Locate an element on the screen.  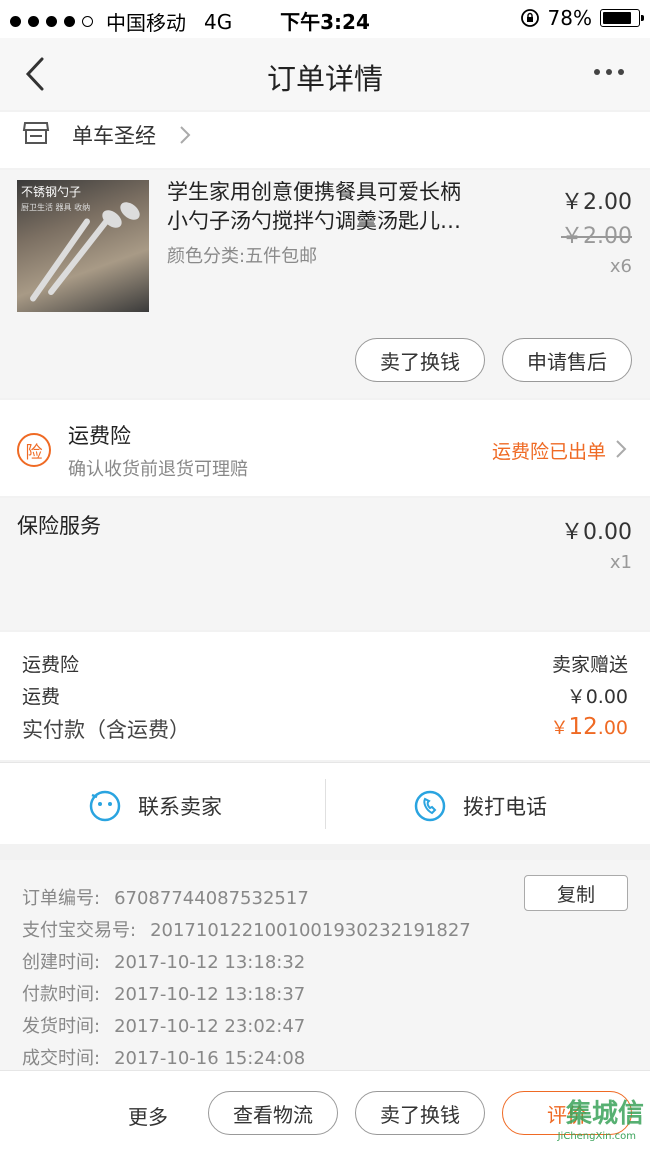
freight-insurance-value: 卖家赠送 is located at coordinates (589, 665).